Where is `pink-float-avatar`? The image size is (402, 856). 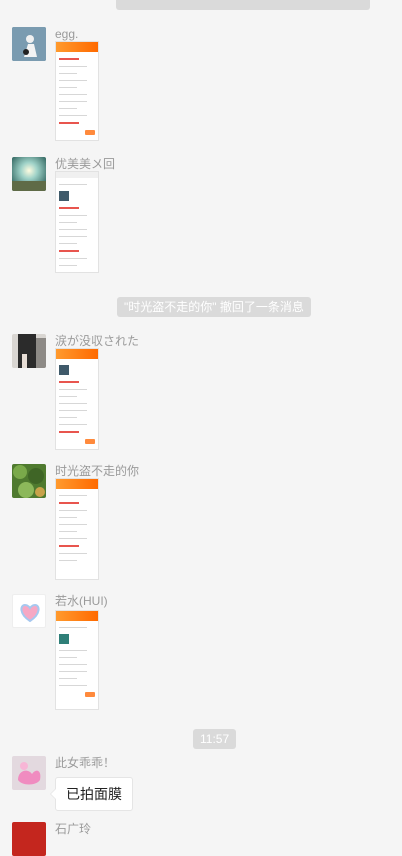 pink-float-avatar is located at coordinates (29, 773).